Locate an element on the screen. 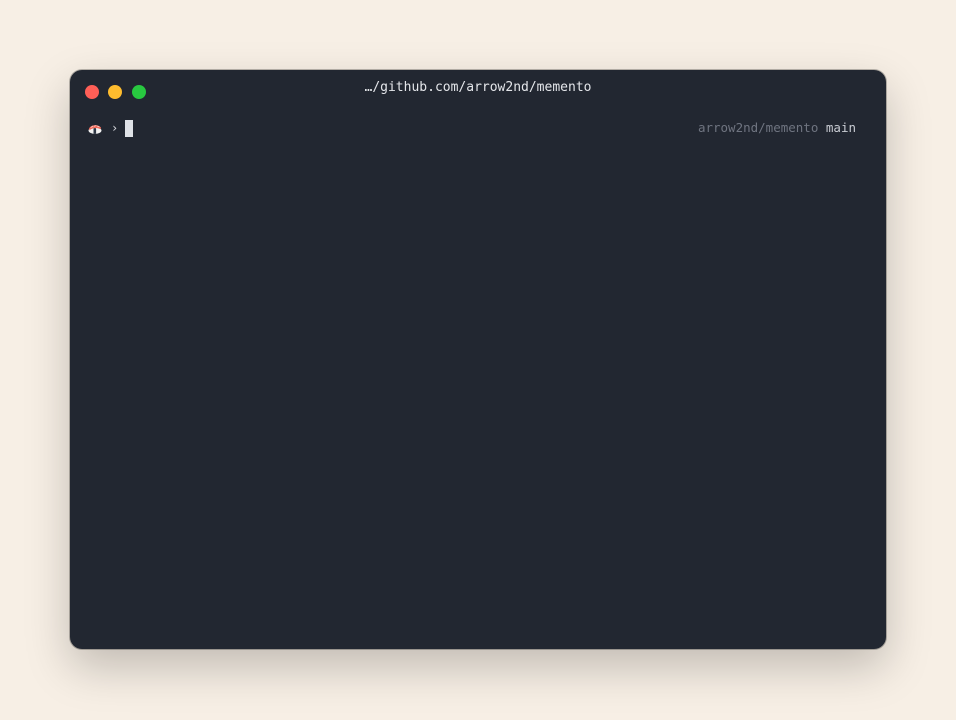 Image resolution: width=956 pixels, height=720 pixels. git-status: arrow2nd/memento main is located at coordinates (777, 128).